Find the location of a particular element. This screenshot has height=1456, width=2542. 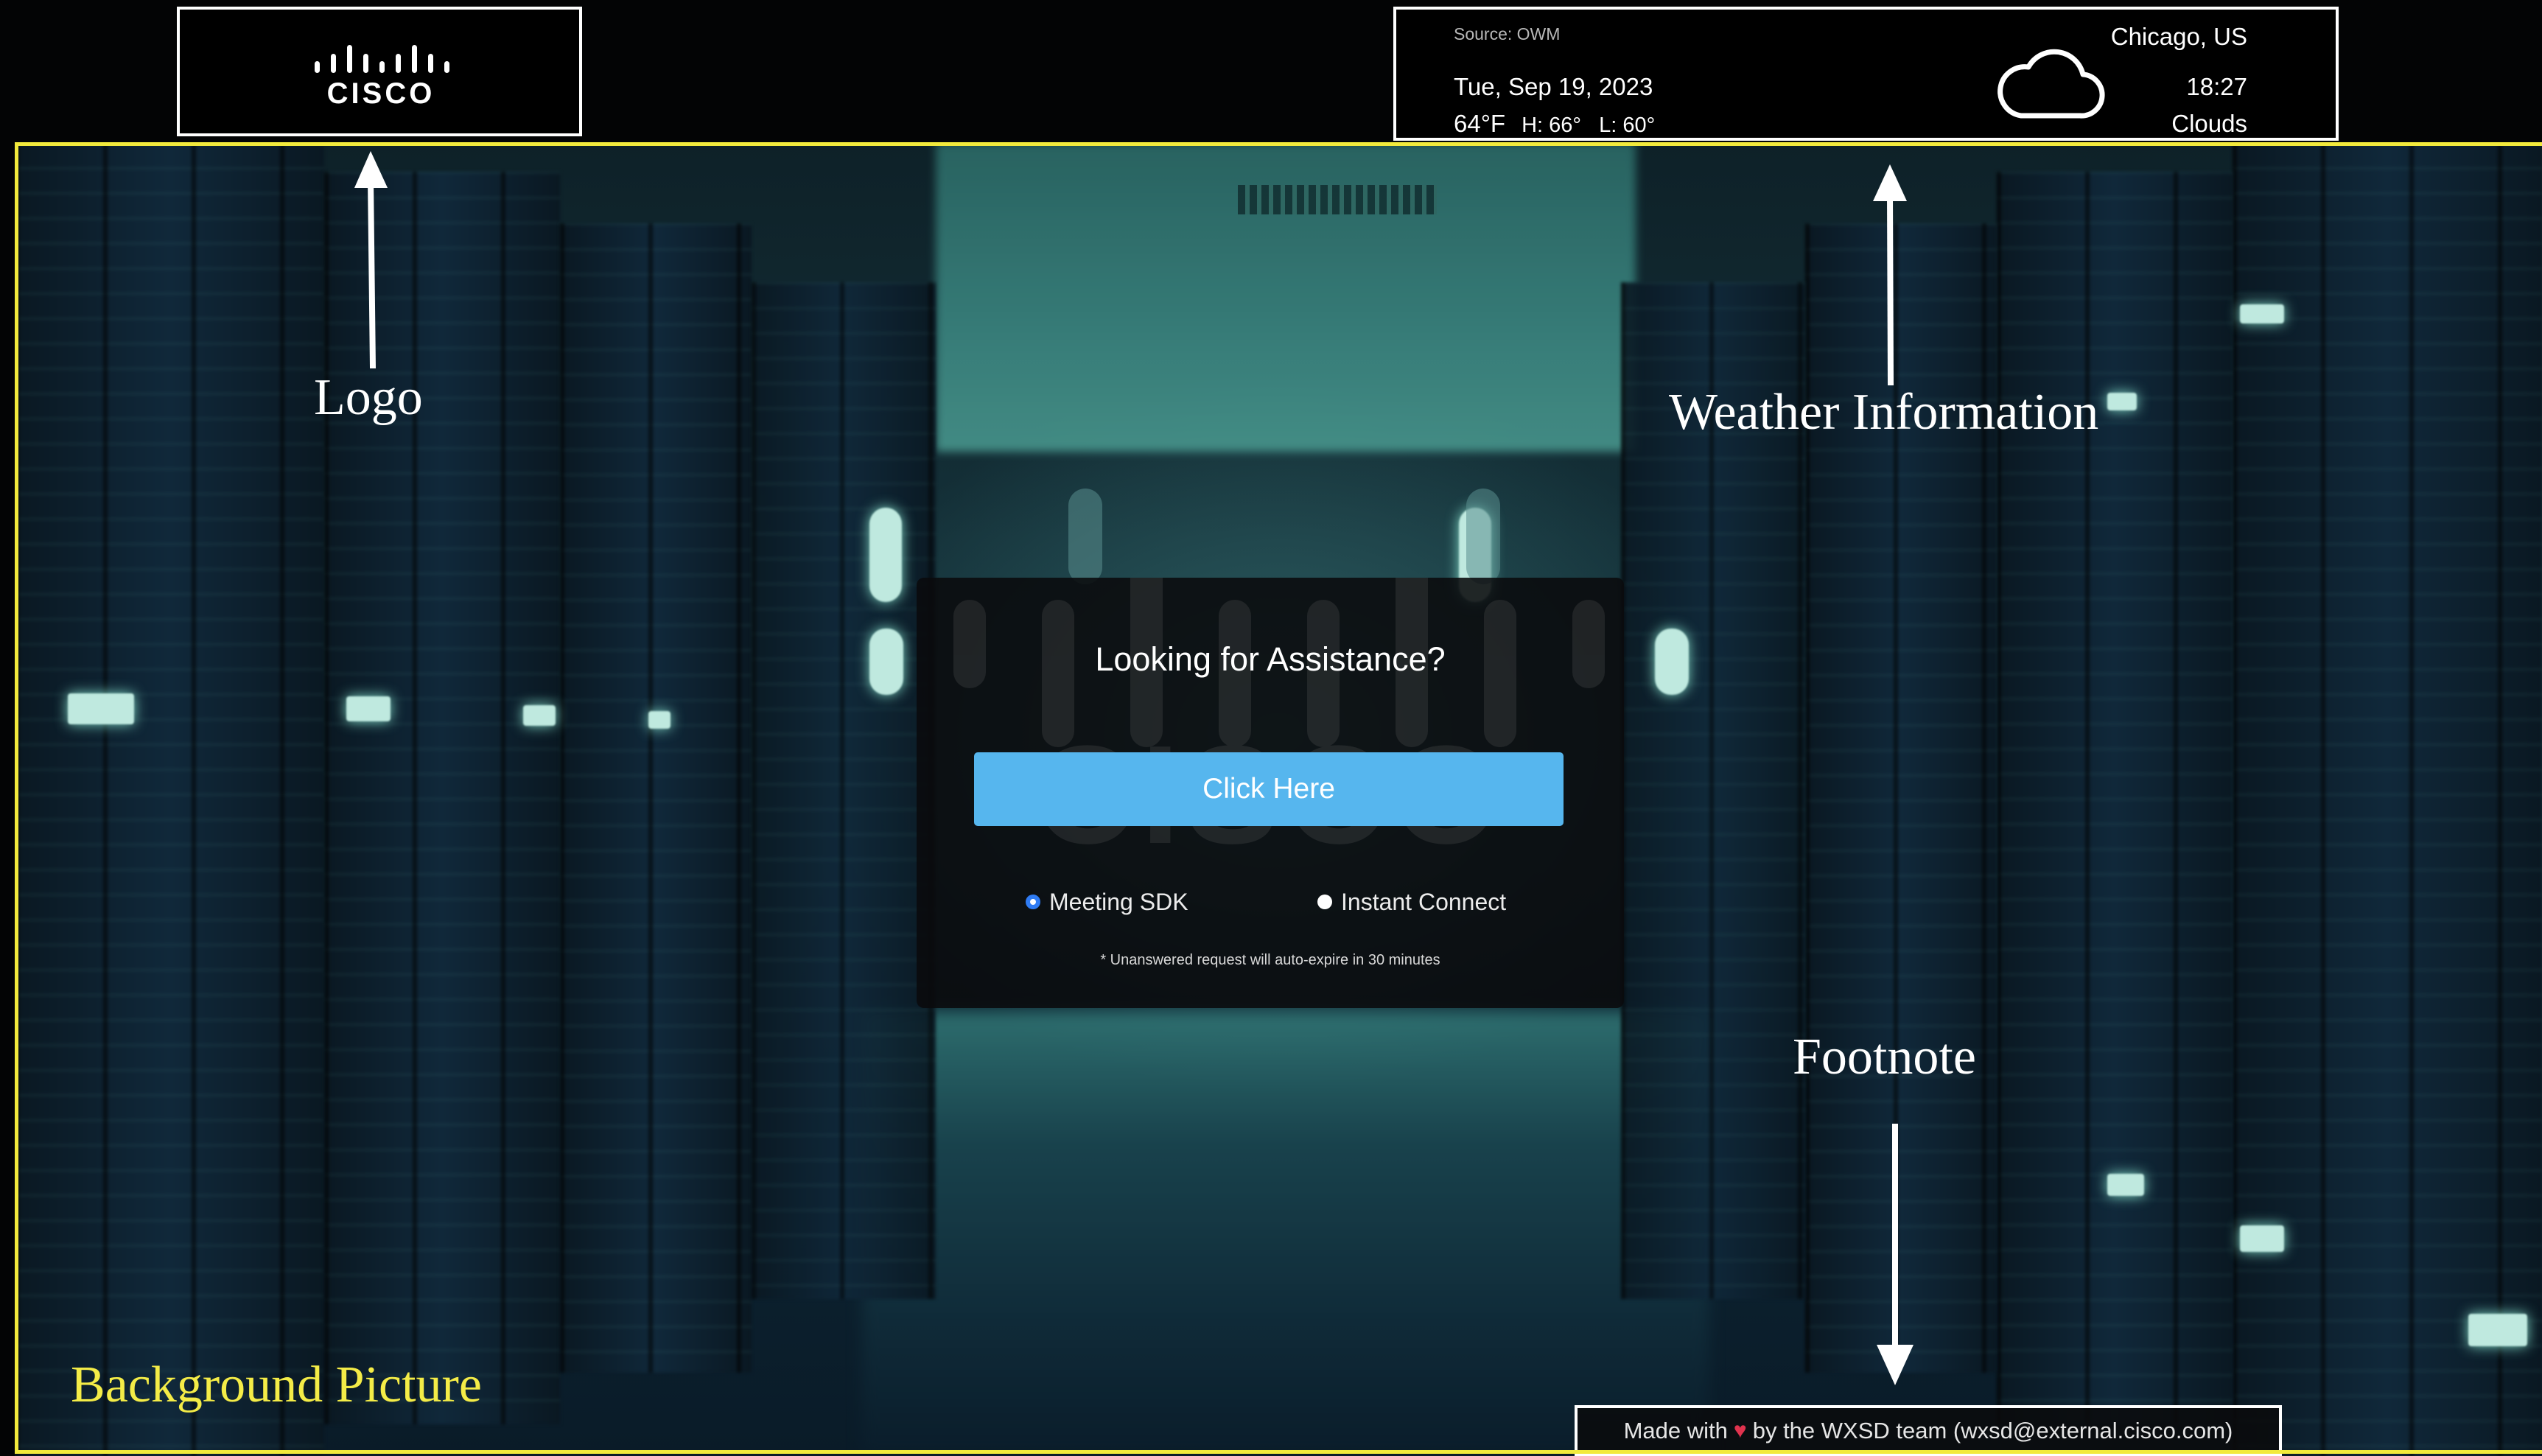

floor-reflection is located at coordinates (1285, 1234).